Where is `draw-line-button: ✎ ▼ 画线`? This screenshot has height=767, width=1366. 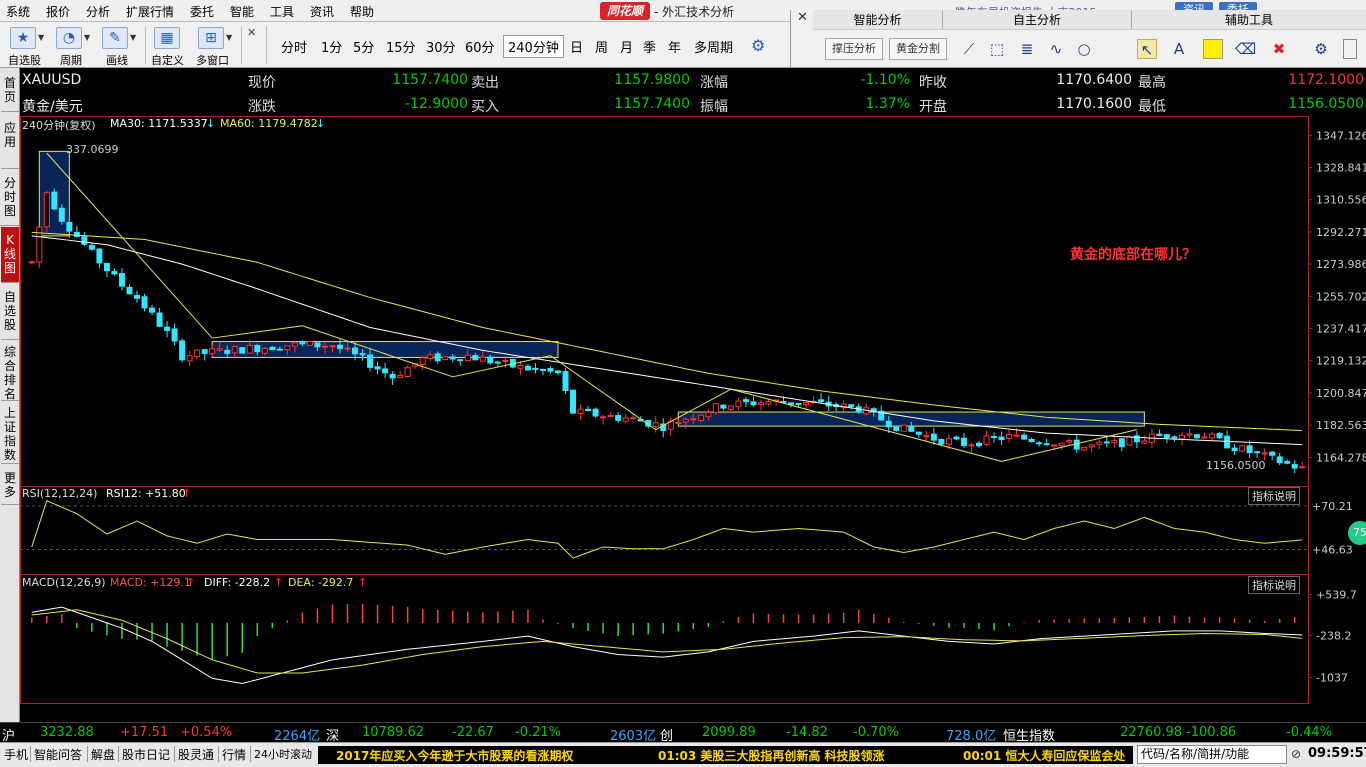
draw-line-button: ✎ ▼ 画线 is located at coordinates (120, 45).